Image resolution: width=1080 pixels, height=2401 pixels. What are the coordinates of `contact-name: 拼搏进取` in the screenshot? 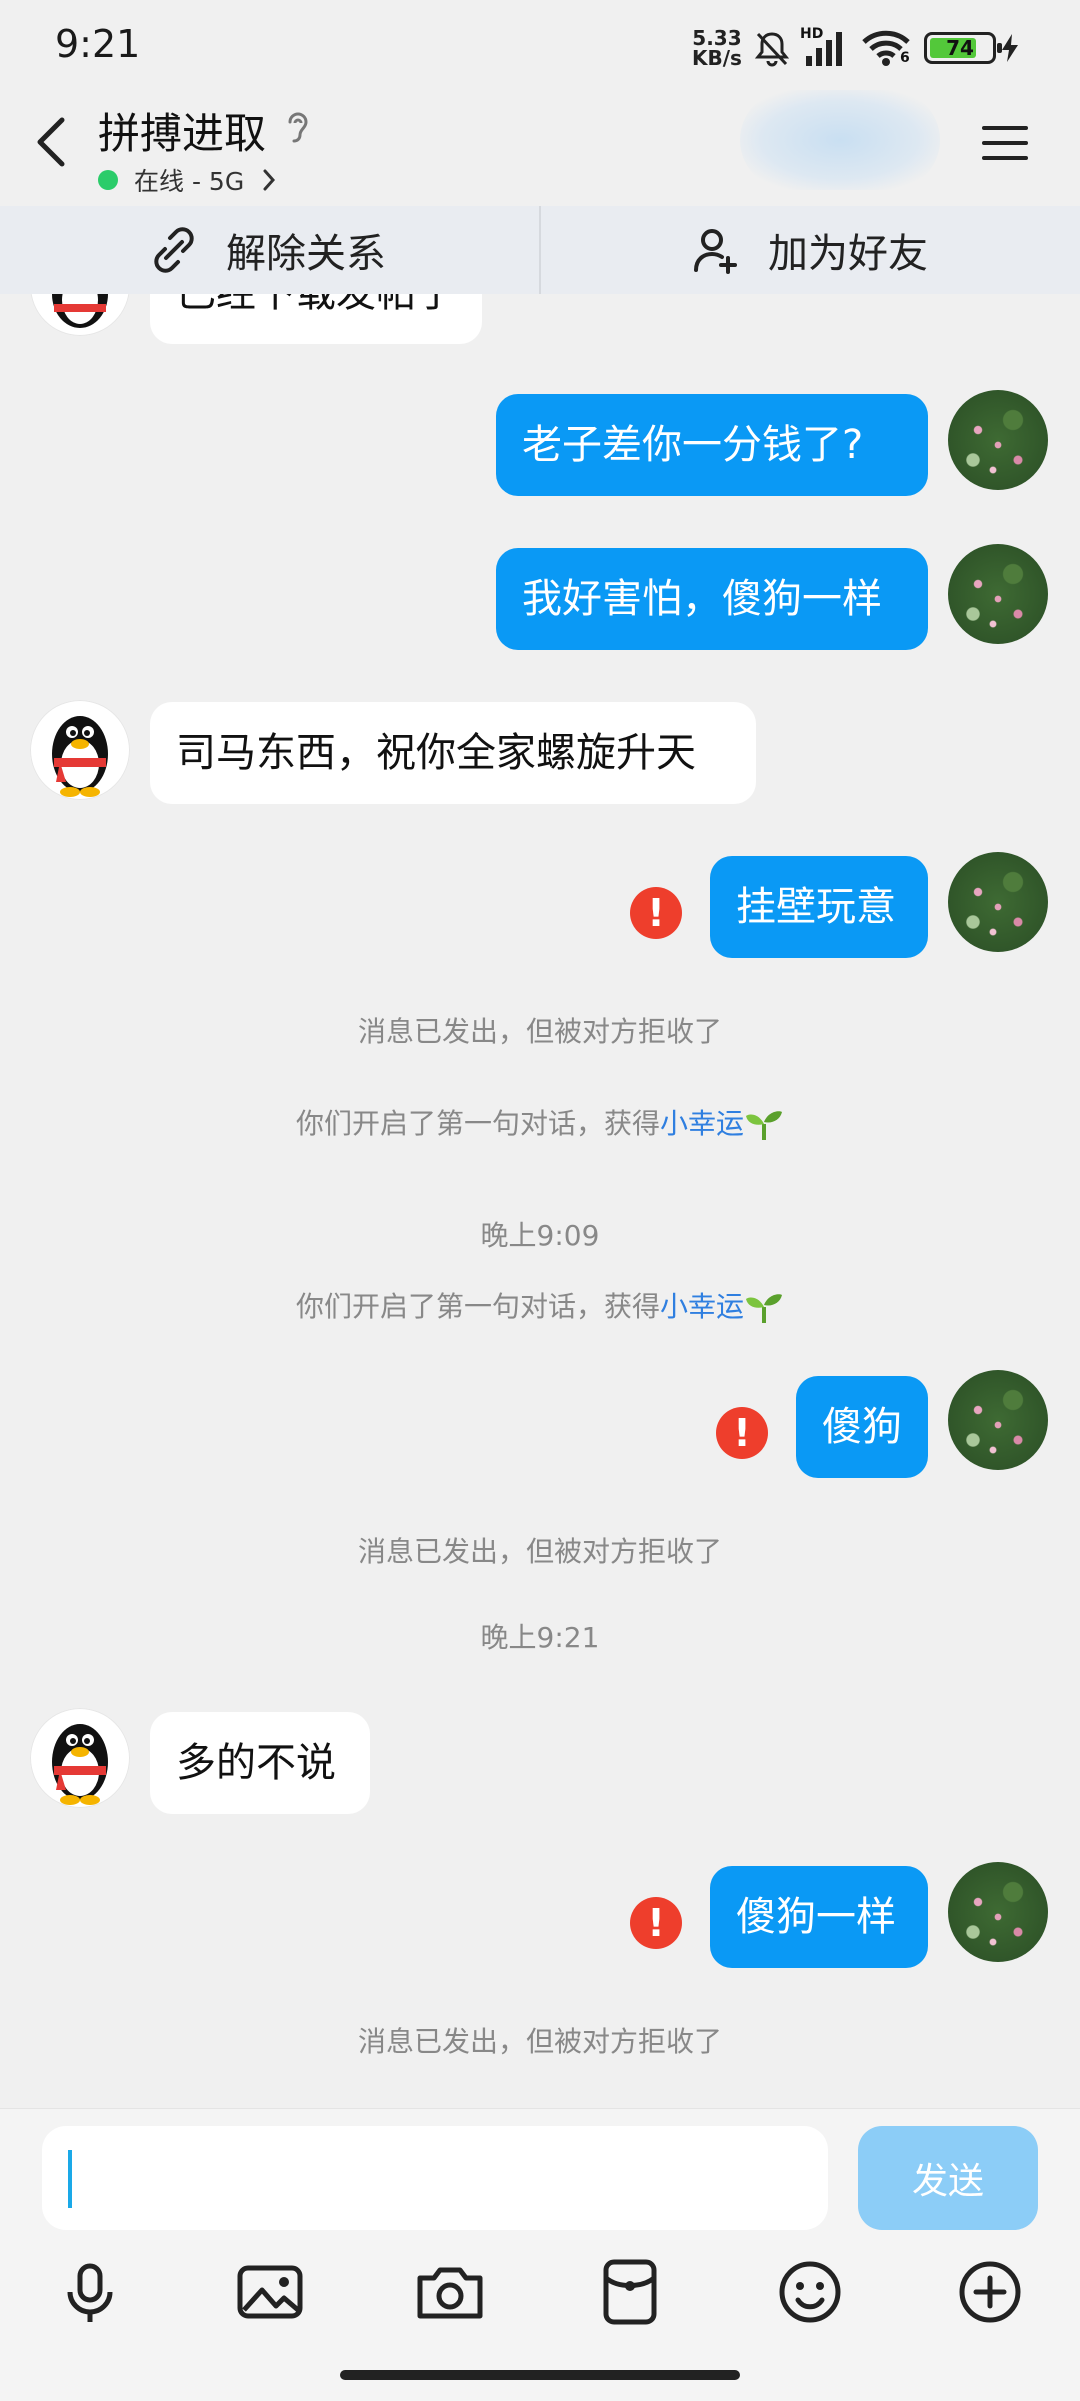 It's located at (182, 130).